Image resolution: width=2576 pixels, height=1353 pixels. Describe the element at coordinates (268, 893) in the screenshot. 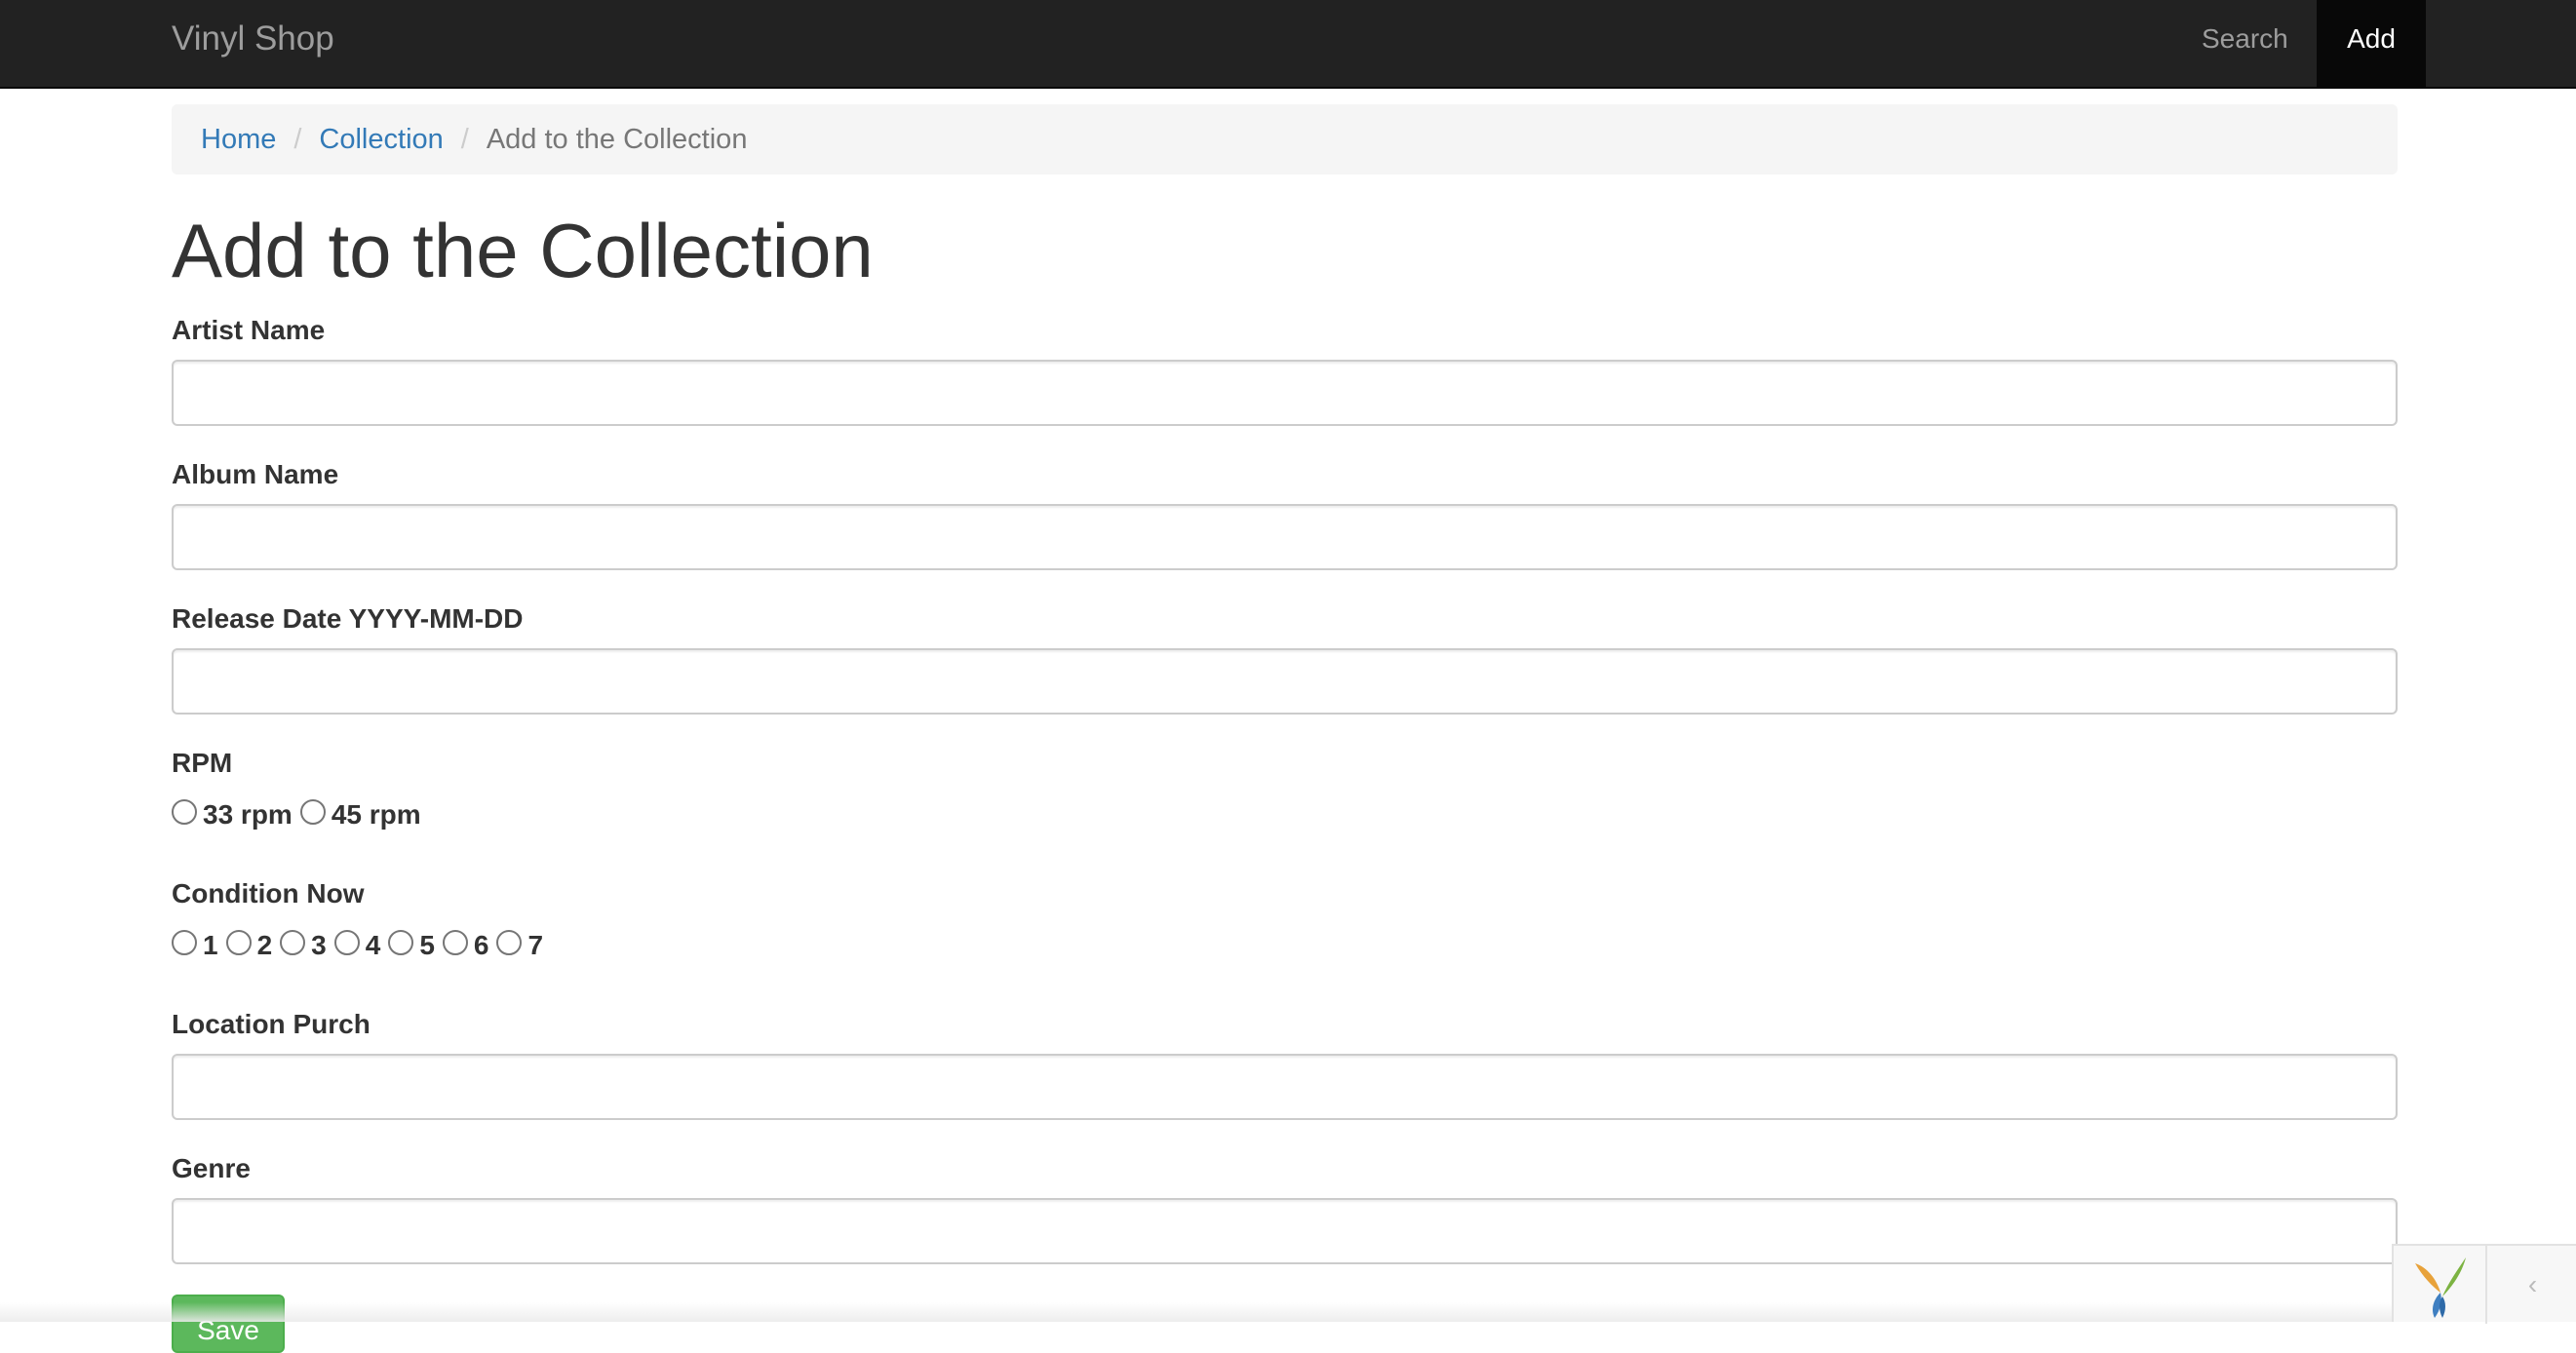

I see `condition-label: Condition Now` at that location.